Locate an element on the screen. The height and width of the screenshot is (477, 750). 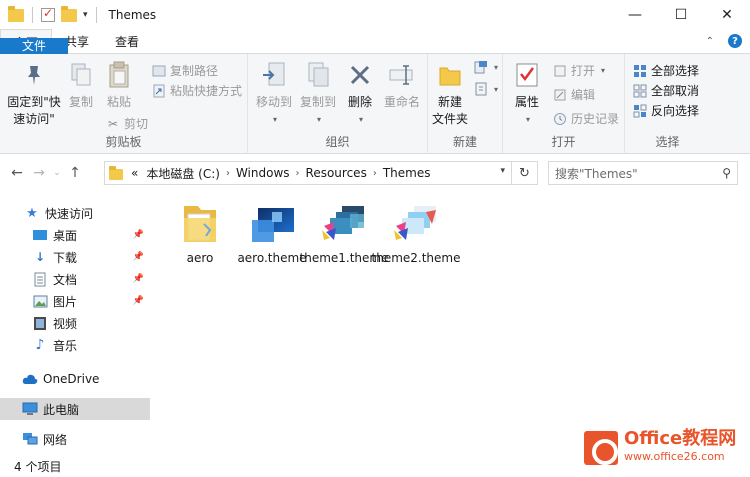
collapse-ribbon-icon: ⌃ is located at coordinates (710, 41).